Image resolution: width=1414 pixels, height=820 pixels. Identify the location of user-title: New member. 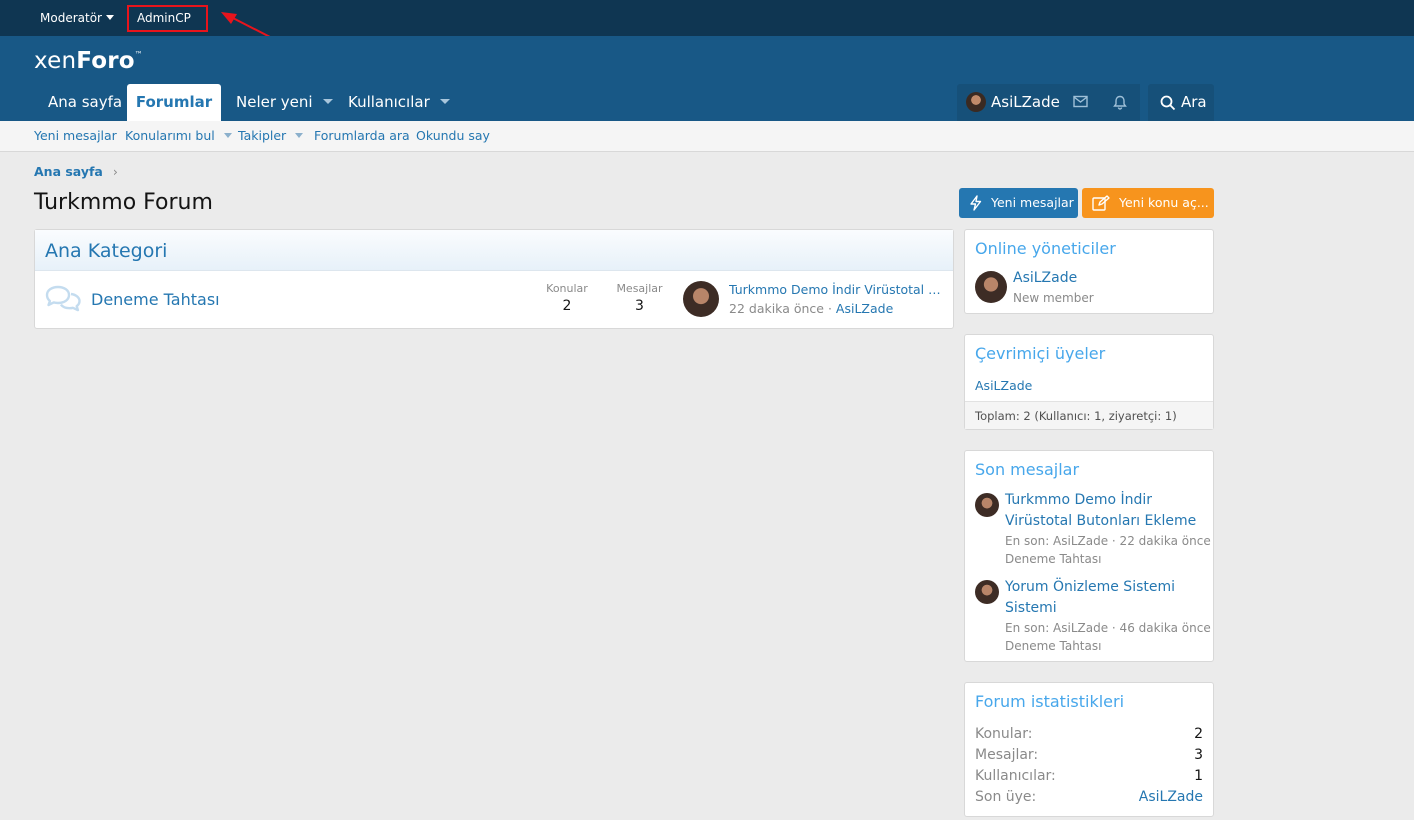
(1053, 298).